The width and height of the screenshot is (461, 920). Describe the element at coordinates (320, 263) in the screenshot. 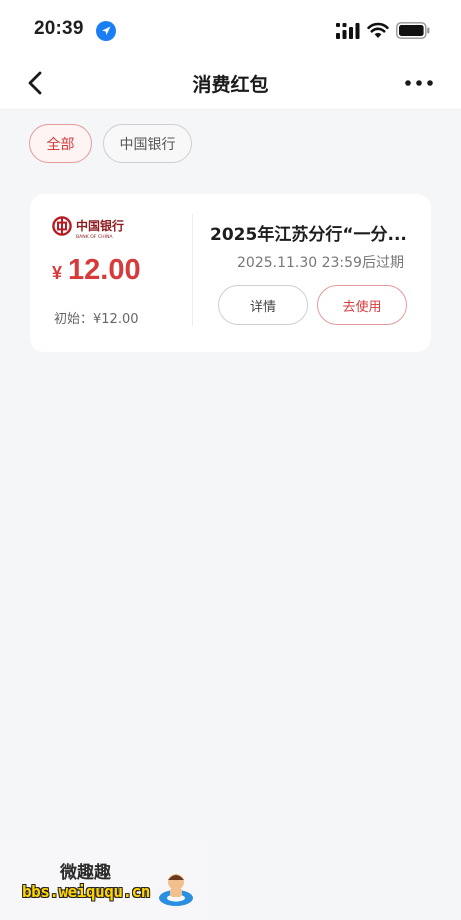

I see `voucher-expiry: 2025.11.30 23:59后过期` at that location.